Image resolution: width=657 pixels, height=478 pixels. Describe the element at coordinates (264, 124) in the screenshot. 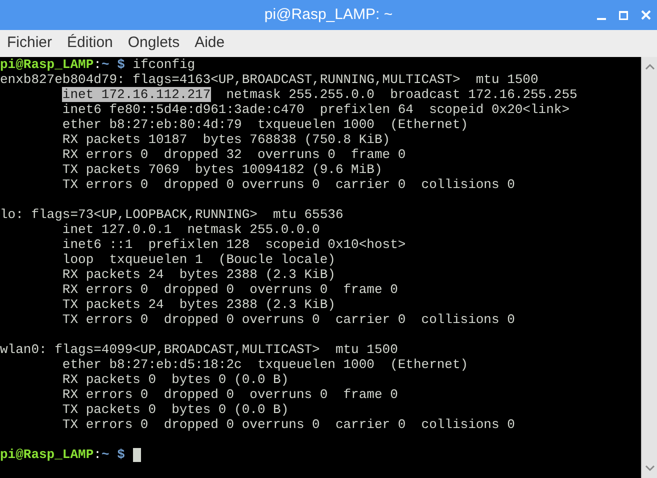

I see `output-line: ether b8:27:eb:80:4d:79 txqueuelen 1000 (Ethernet)` at that location.